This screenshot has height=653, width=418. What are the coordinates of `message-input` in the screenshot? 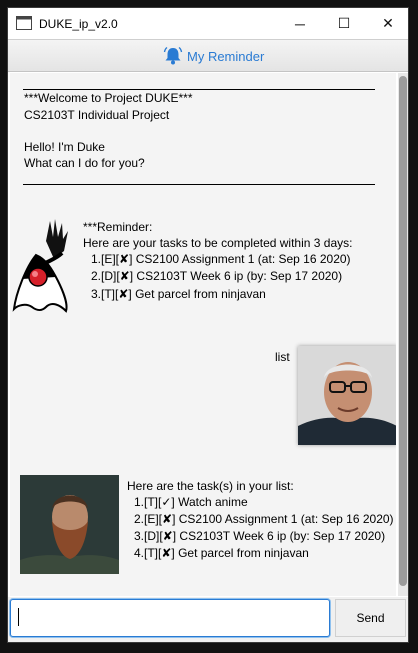 It's located at (170, 618).